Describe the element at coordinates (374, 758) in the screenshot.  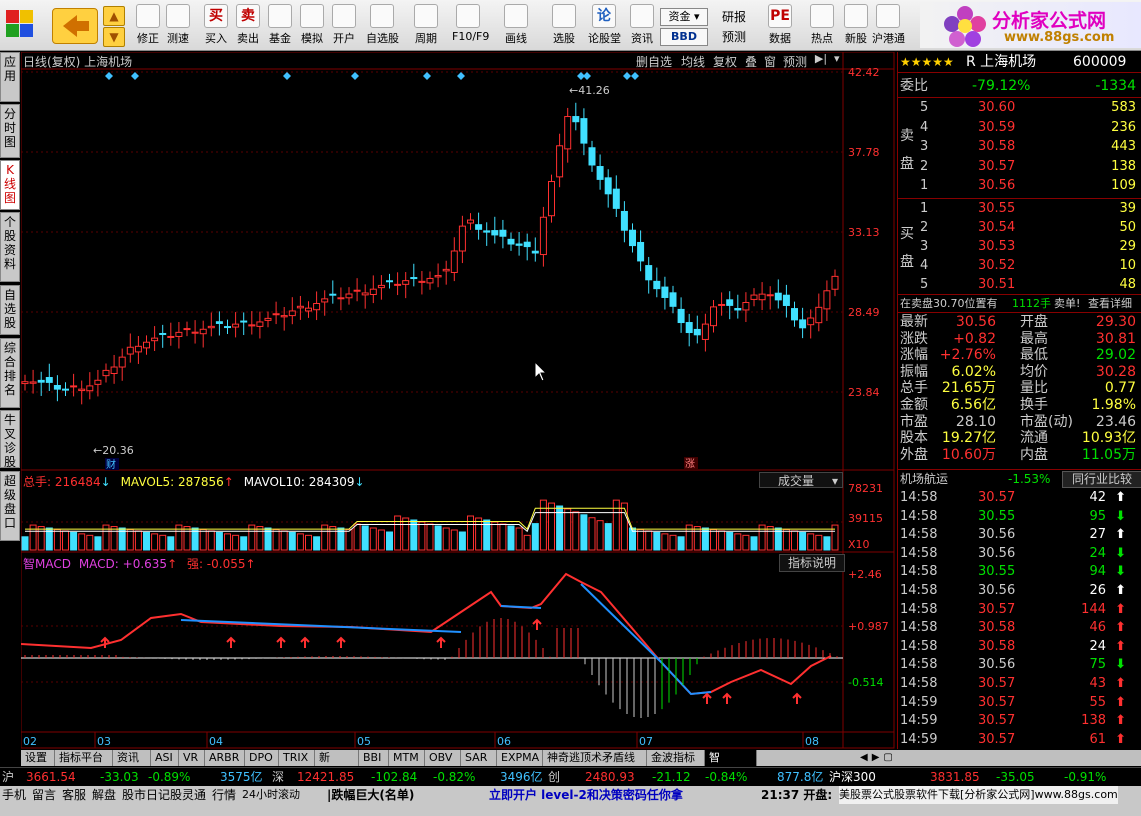
I see `indicator-tab-9: BBI` at that location.